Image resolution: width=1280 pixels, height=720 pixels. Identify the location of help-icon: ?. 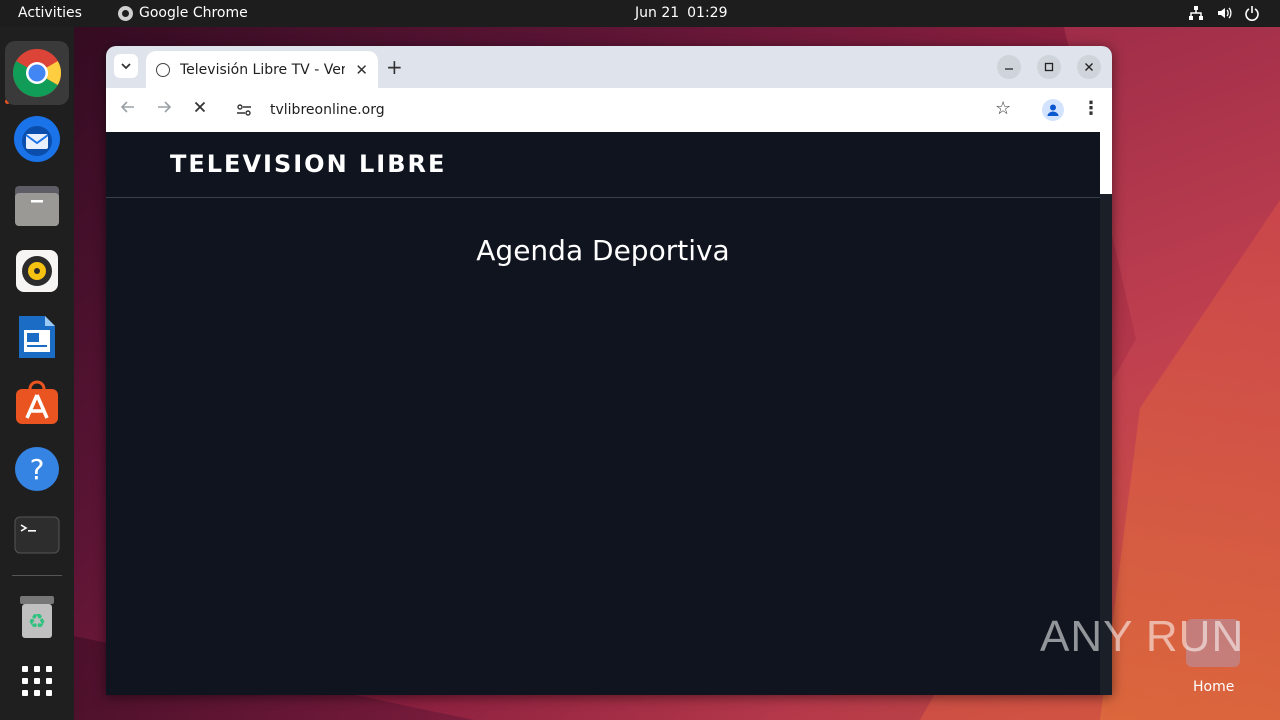
(37, 469).